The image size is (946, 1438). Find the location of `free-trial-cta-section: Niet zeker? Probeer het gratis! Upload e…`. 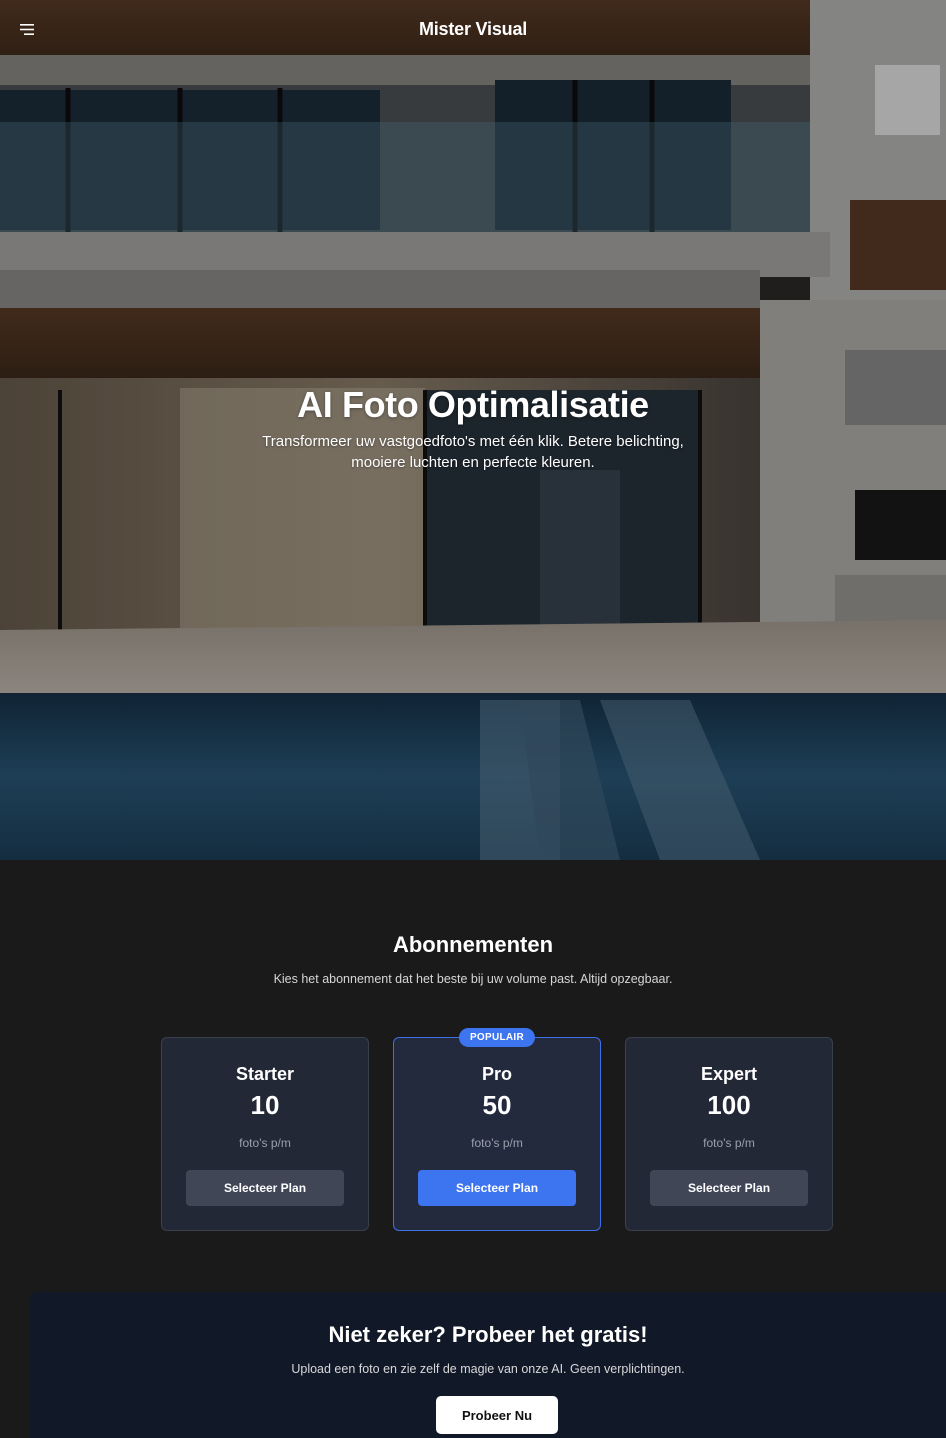

free-trial-cta-section: Niet zeker? Probeer het gratis! Upload e… is located at coordinates (488, 1365).